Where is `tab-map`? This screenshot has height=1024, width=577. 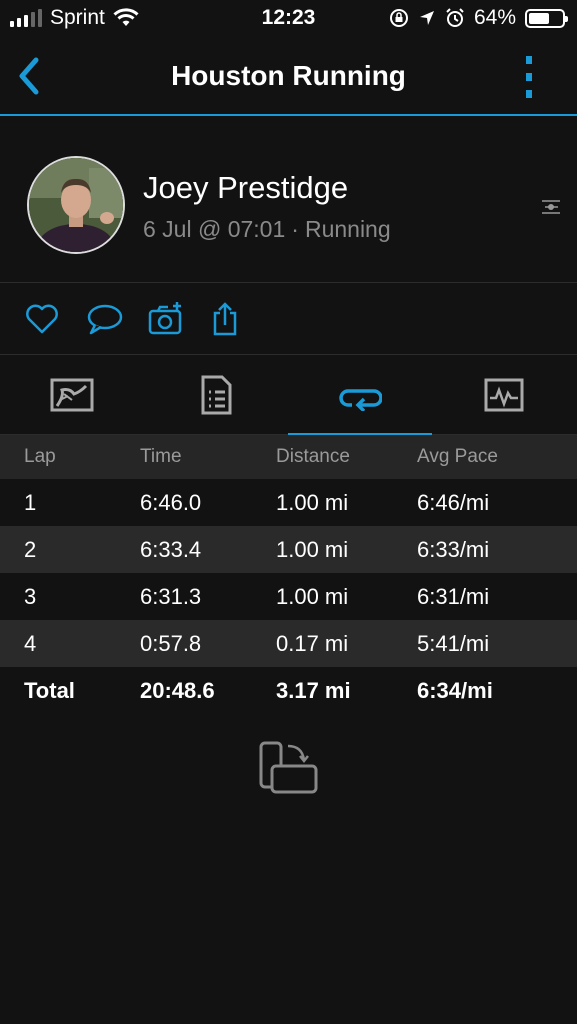
tab-map is located at coordinates (72, 395).